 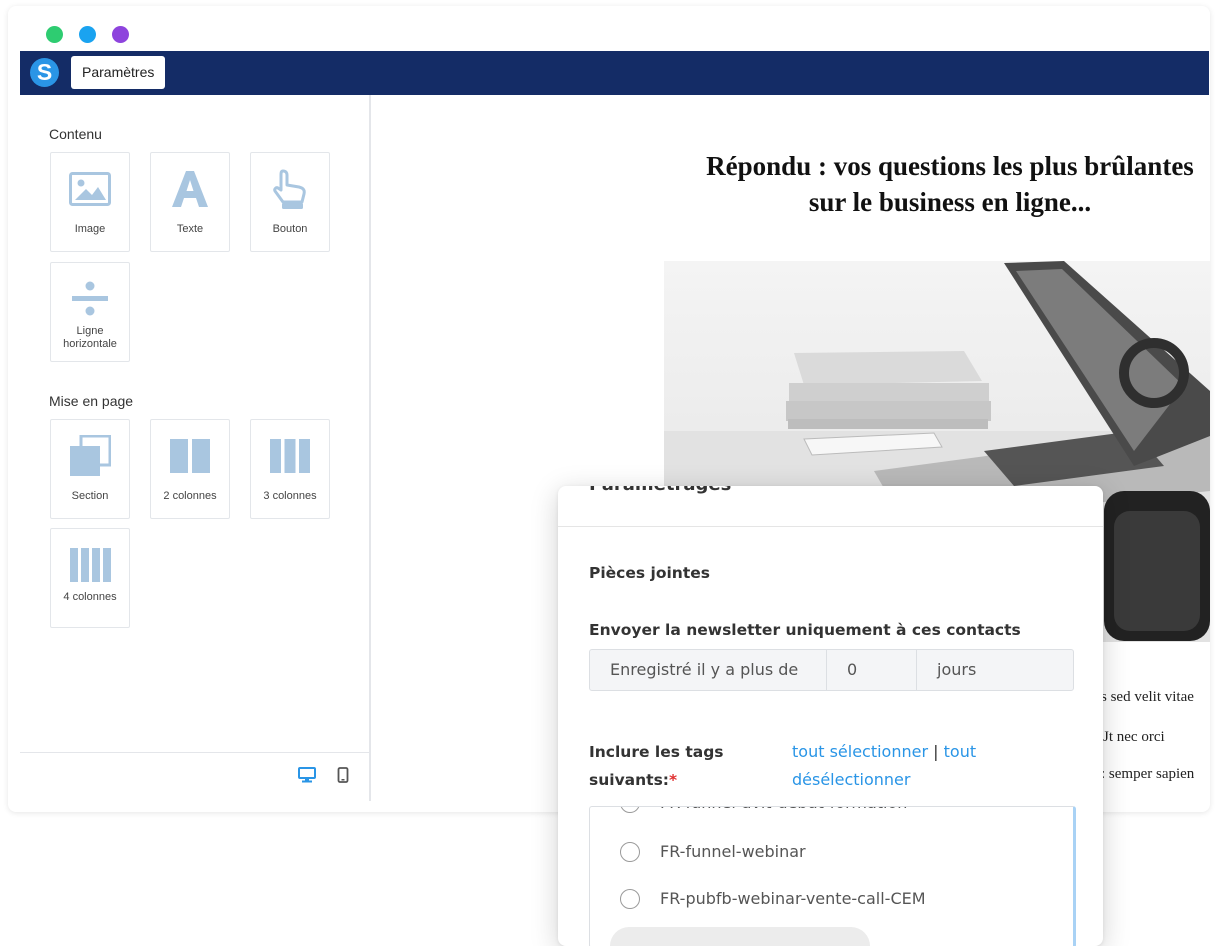 What do you see at coordinates (290, 456) in the screenshot?
I see `three-columns-icon` at bounding box center [290, 456].